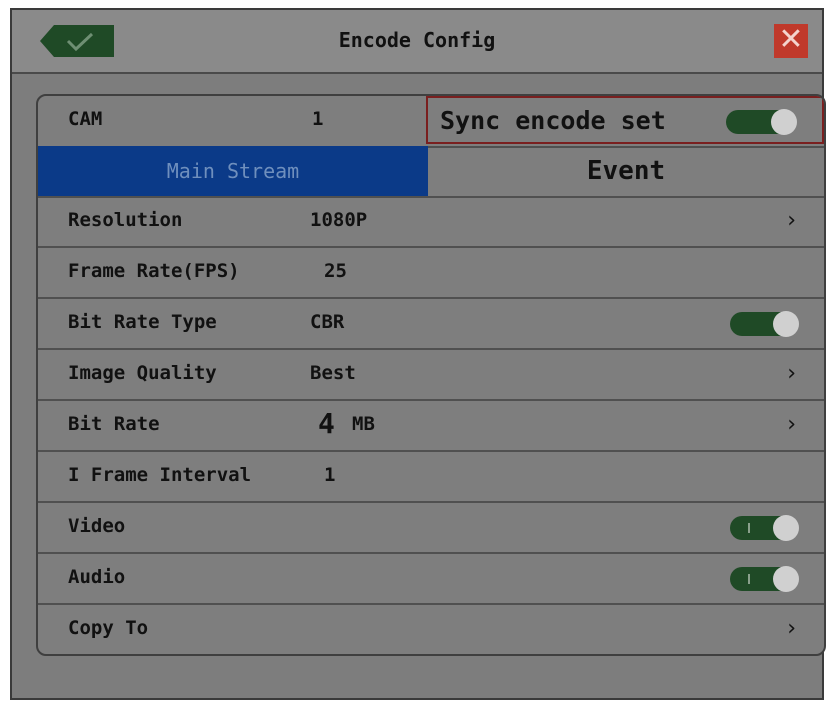 The height and width of the screenshot is (702, 834). What do you see at coordinates (431, 579) in the screenshot?
I see `audio-row: Audio` at bounding box center [431, 579].